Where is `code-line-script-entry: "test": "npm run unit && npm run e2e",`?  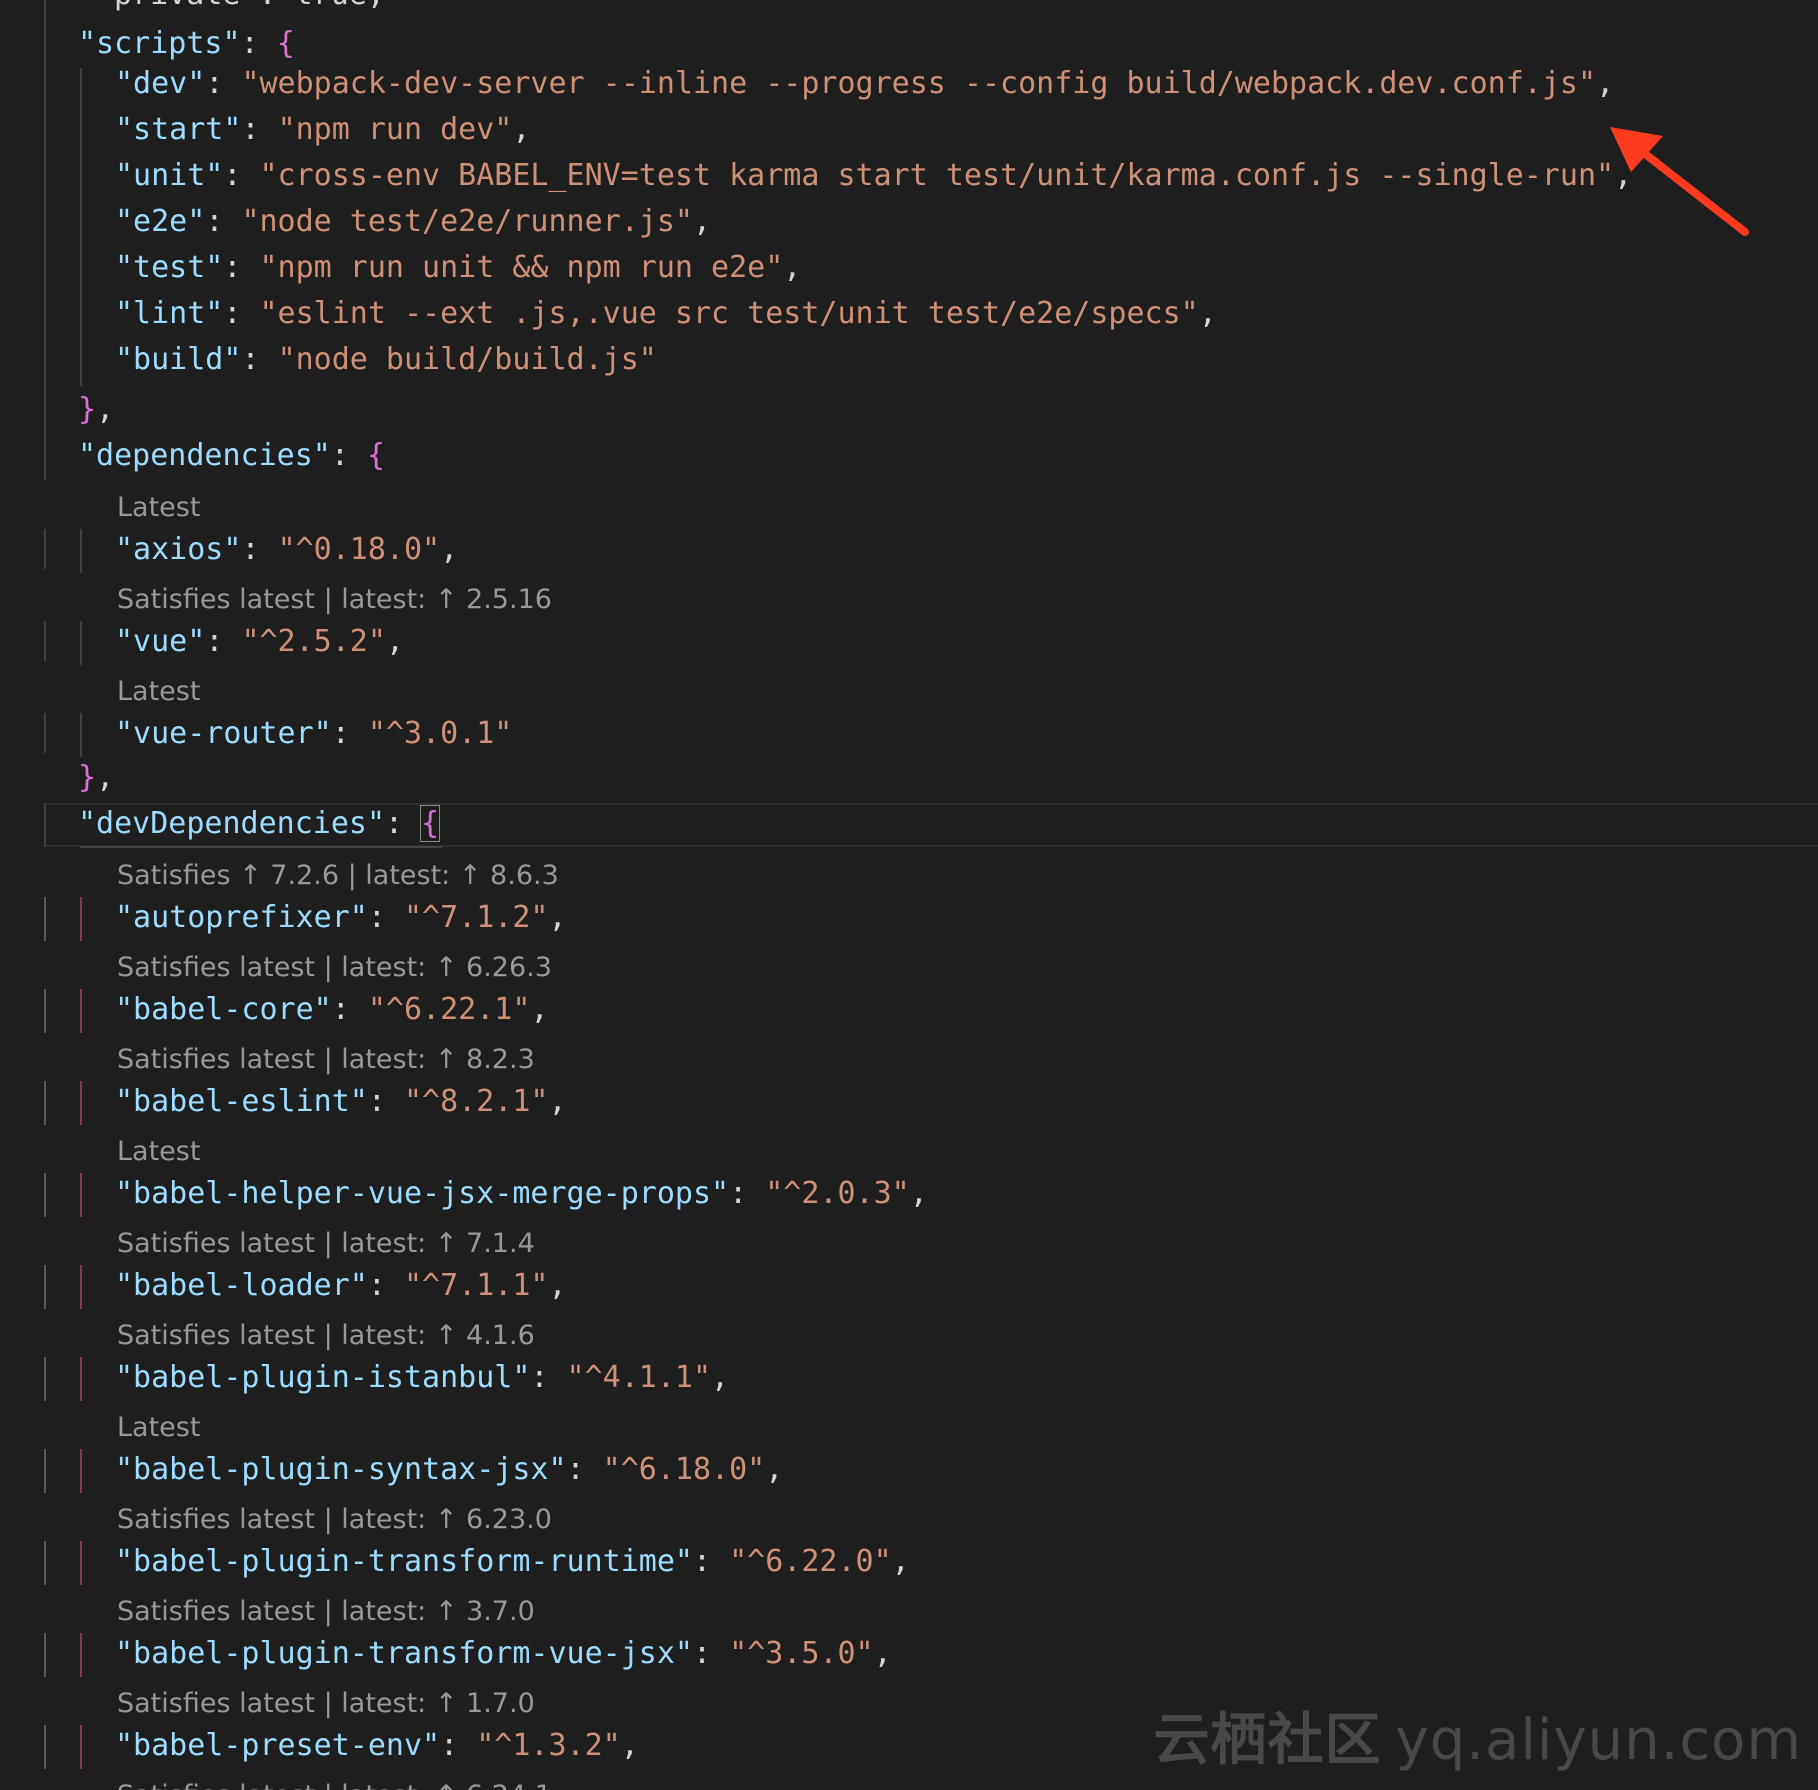
code-line-script-entry: "test": "npm run unit && npm run e2e", is located at coordinates (909, 268).